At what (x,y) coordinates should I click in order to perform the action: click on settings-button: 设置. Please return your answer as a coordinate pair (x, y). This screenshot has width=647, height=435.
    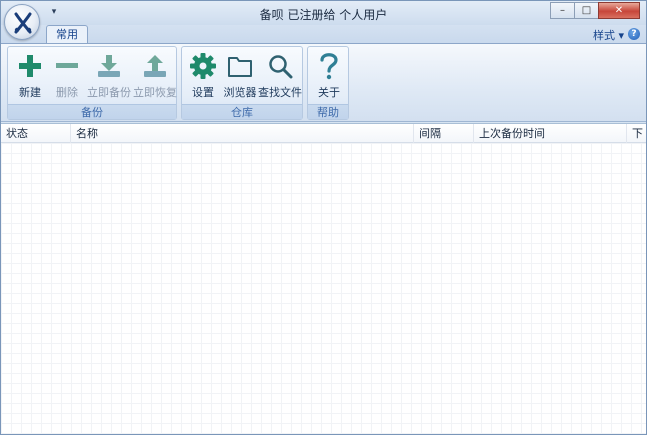
    Looking at the image, I should click on (203, 77).